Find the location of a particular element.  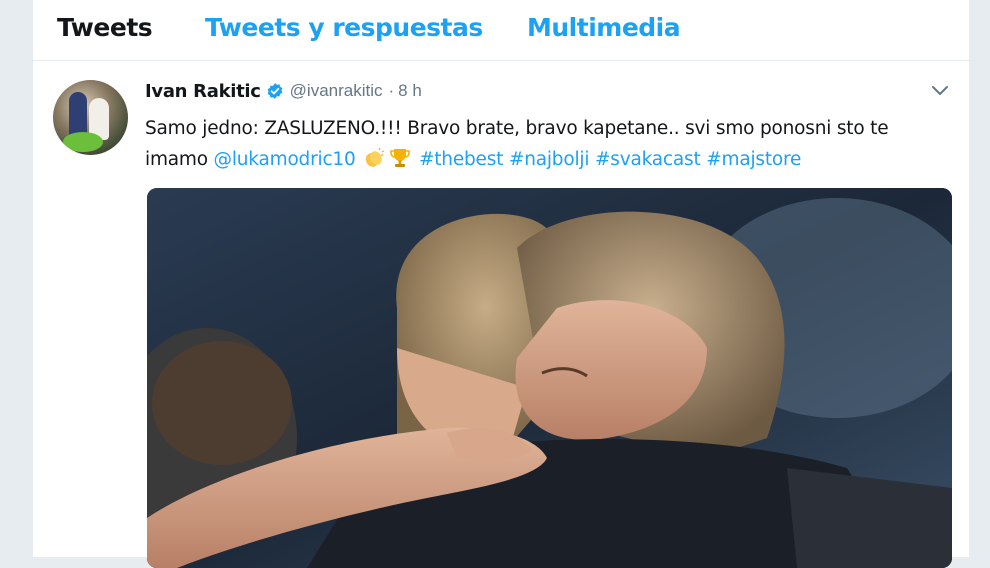

clapping-hands-icon is located at coordinates (375, 157).